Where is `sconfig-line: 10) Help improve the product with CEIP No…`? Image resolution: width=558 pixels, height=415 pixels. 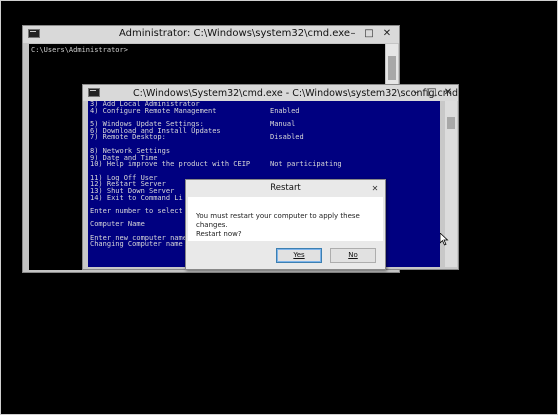 sconfig-line: 10) Help improve the product with CEIP No… is located at coordinates (265, 164).